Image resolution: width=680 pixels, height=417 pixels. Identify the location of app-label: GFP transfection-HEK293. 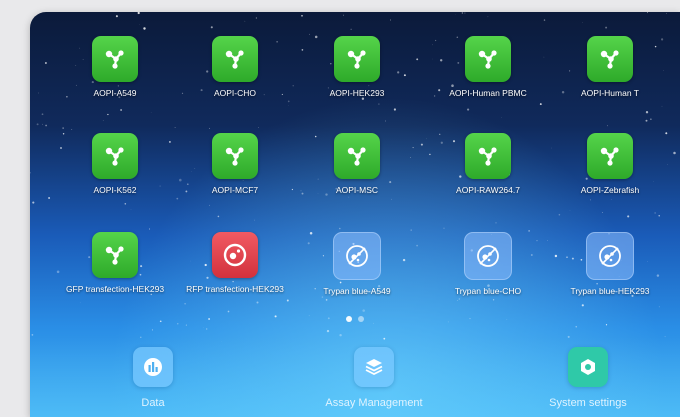
(115, 289).